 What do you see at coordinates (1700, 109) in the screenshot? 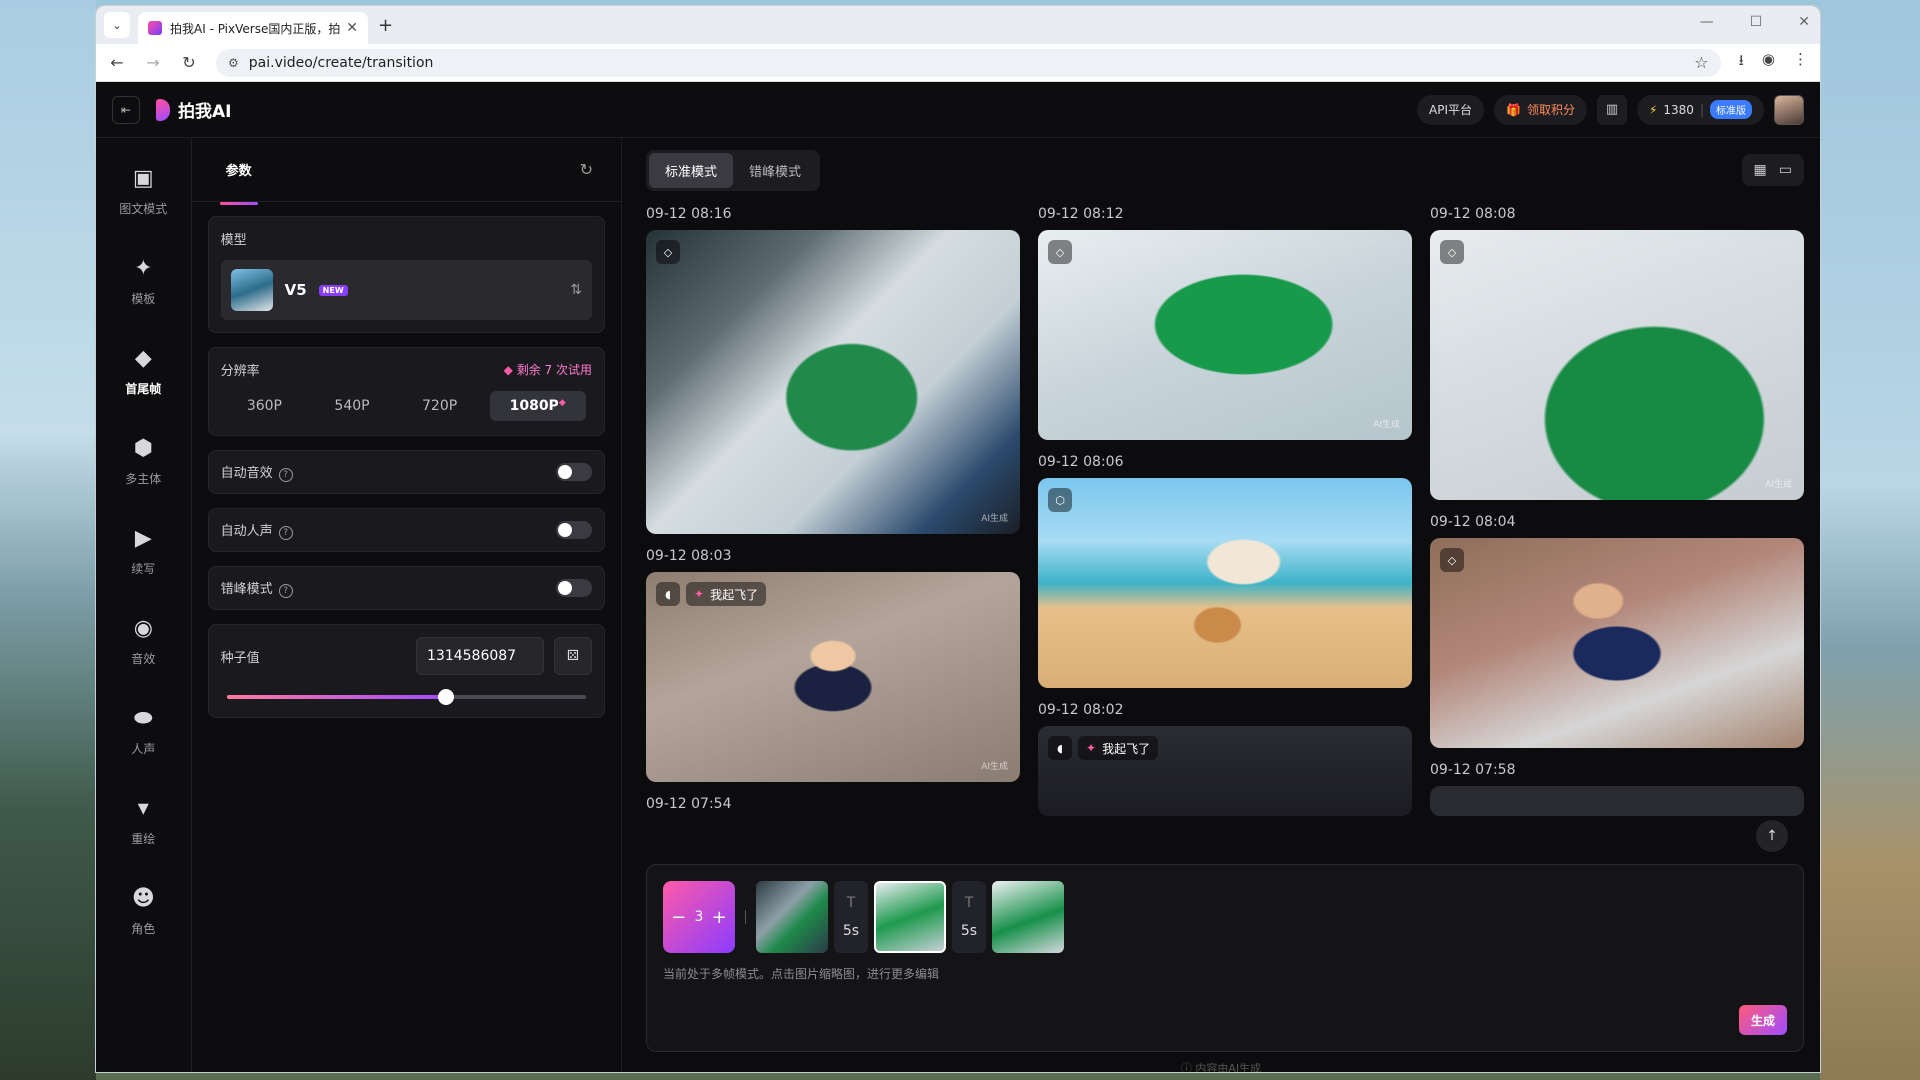
I see `credits-button: ⚡ 1380 | 标准版` at bounding box center [1700, 109].